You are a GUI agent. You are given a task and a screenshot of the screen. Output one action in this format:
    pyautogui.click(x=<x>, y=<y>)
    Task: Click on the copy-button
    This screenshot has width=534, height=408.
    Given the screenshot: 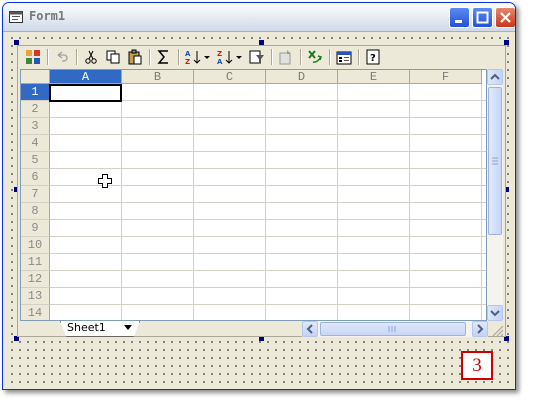 What is the action you would take?
    pyautogui.click(x=113, y=57)
    